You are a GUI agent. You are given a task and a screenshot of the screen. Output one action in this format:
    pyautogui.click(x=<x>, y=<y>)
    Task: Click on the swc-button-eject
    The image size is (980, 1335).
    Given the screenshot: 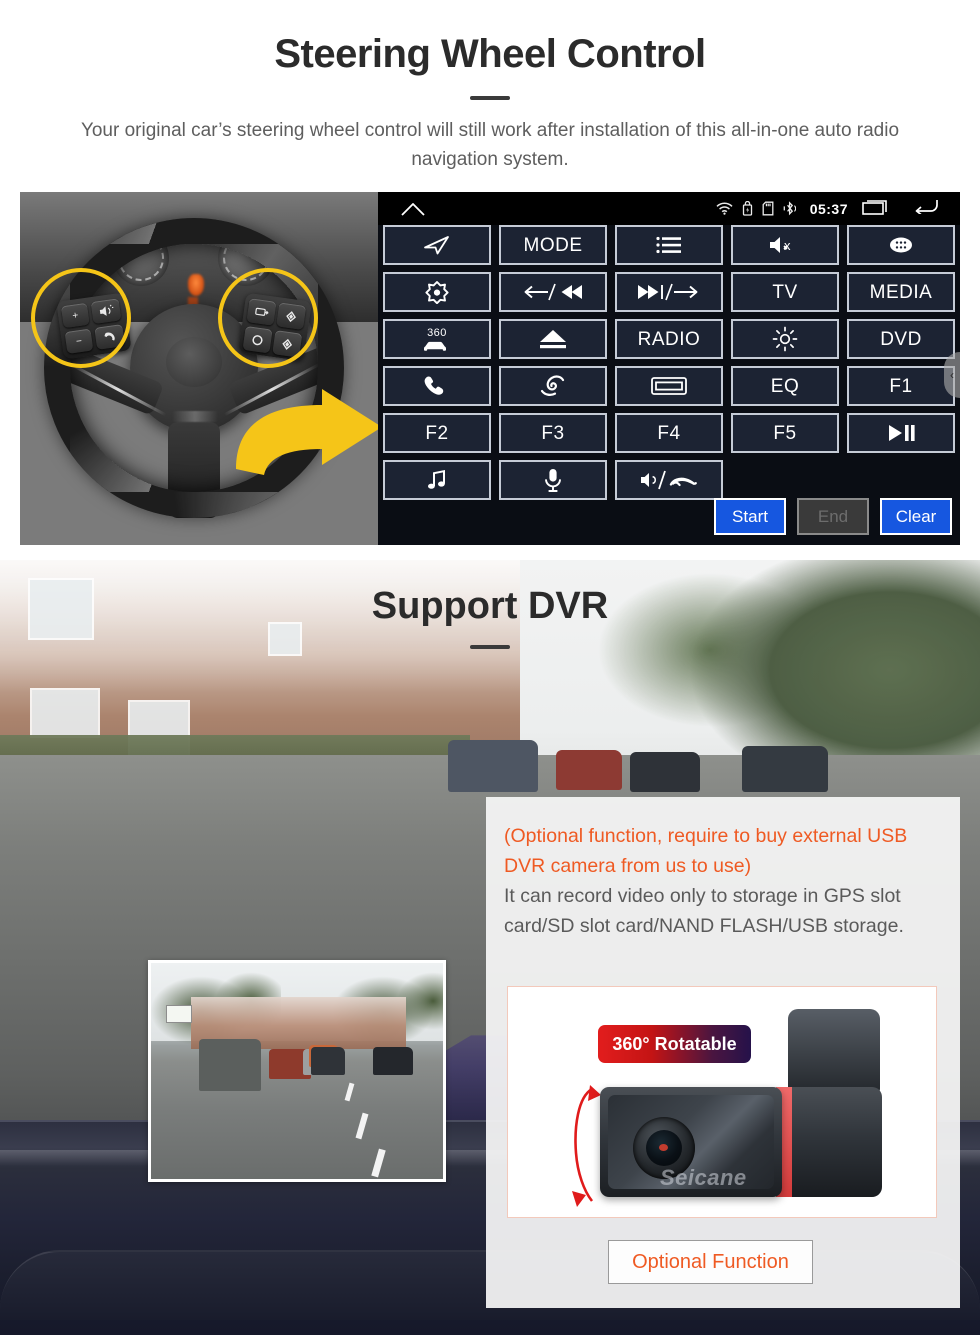 What is the action you would take?
    pyautogui.click(x=553, y=339)
    